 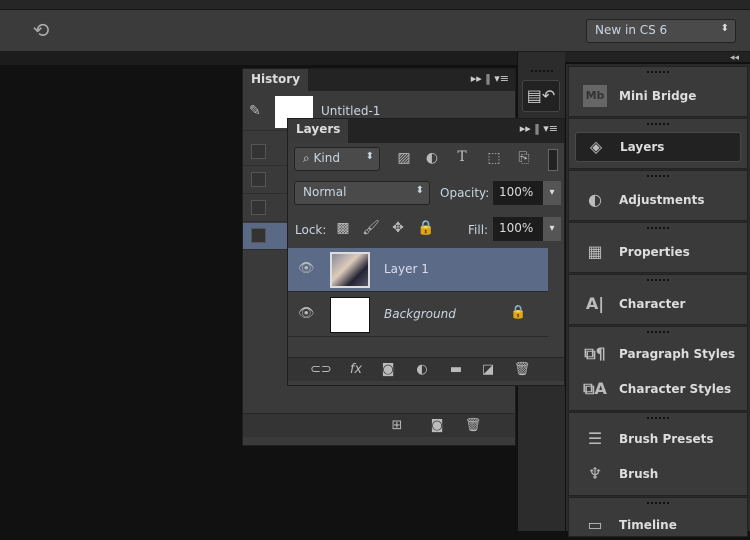 I want to click on filter-label: Kind, so click(x=326, y=158).